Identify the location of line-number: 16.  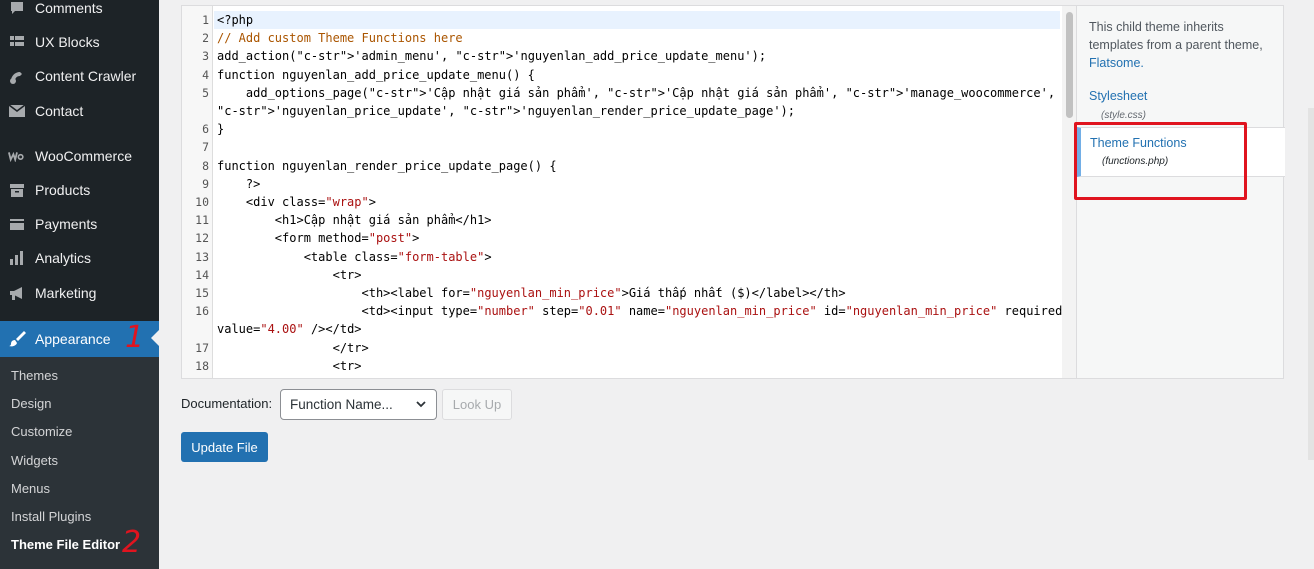
(202, 311).